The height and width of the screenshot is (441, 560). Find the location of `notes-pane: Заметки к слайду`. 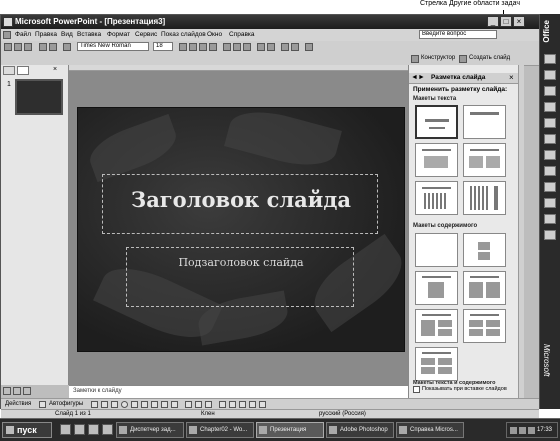

notes-pane: Заметки к слайду is located at coordinates (238, 392).